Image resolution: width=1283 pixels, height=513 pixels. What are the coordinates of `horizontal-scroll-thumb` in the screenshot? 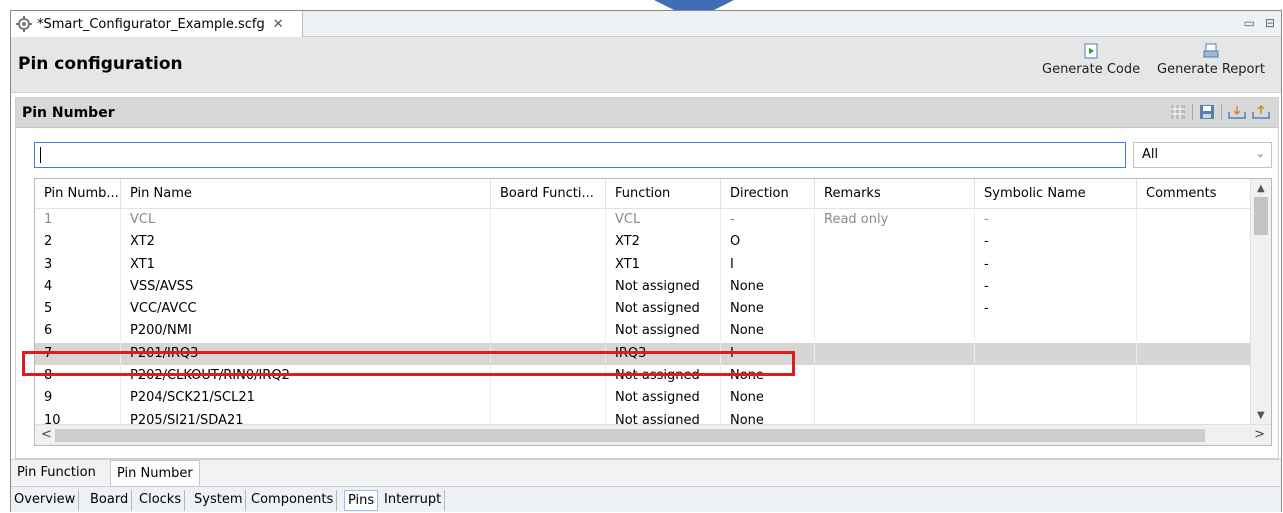 It's located at (630, 435).